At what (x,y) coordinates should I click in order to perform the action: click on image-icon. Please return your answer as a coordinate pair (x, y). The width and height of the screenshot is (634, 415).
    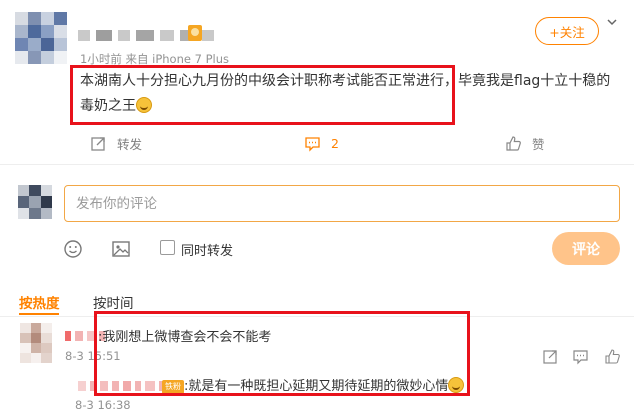
    Looking at the image, I should click on (121, 249).